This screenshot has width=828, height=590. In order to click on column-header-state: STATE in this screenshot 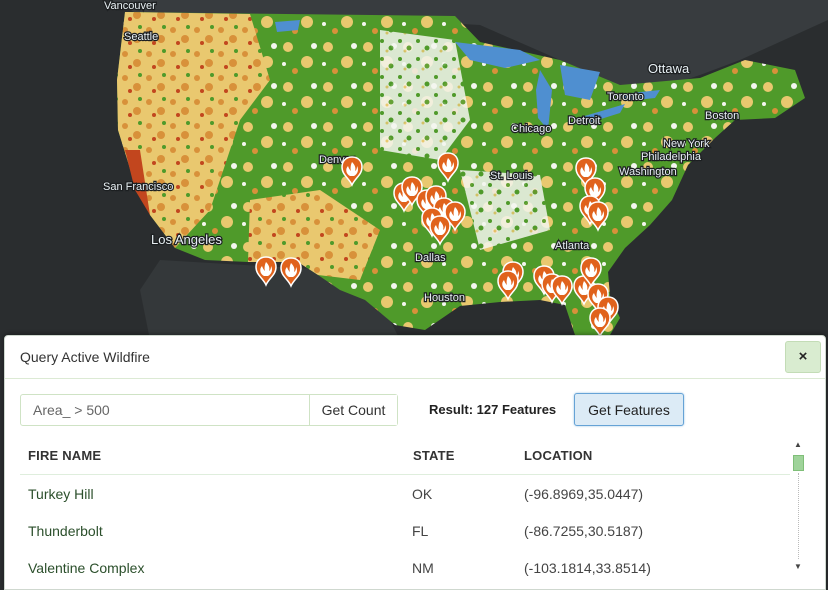, I will do `click(434, 455)`.